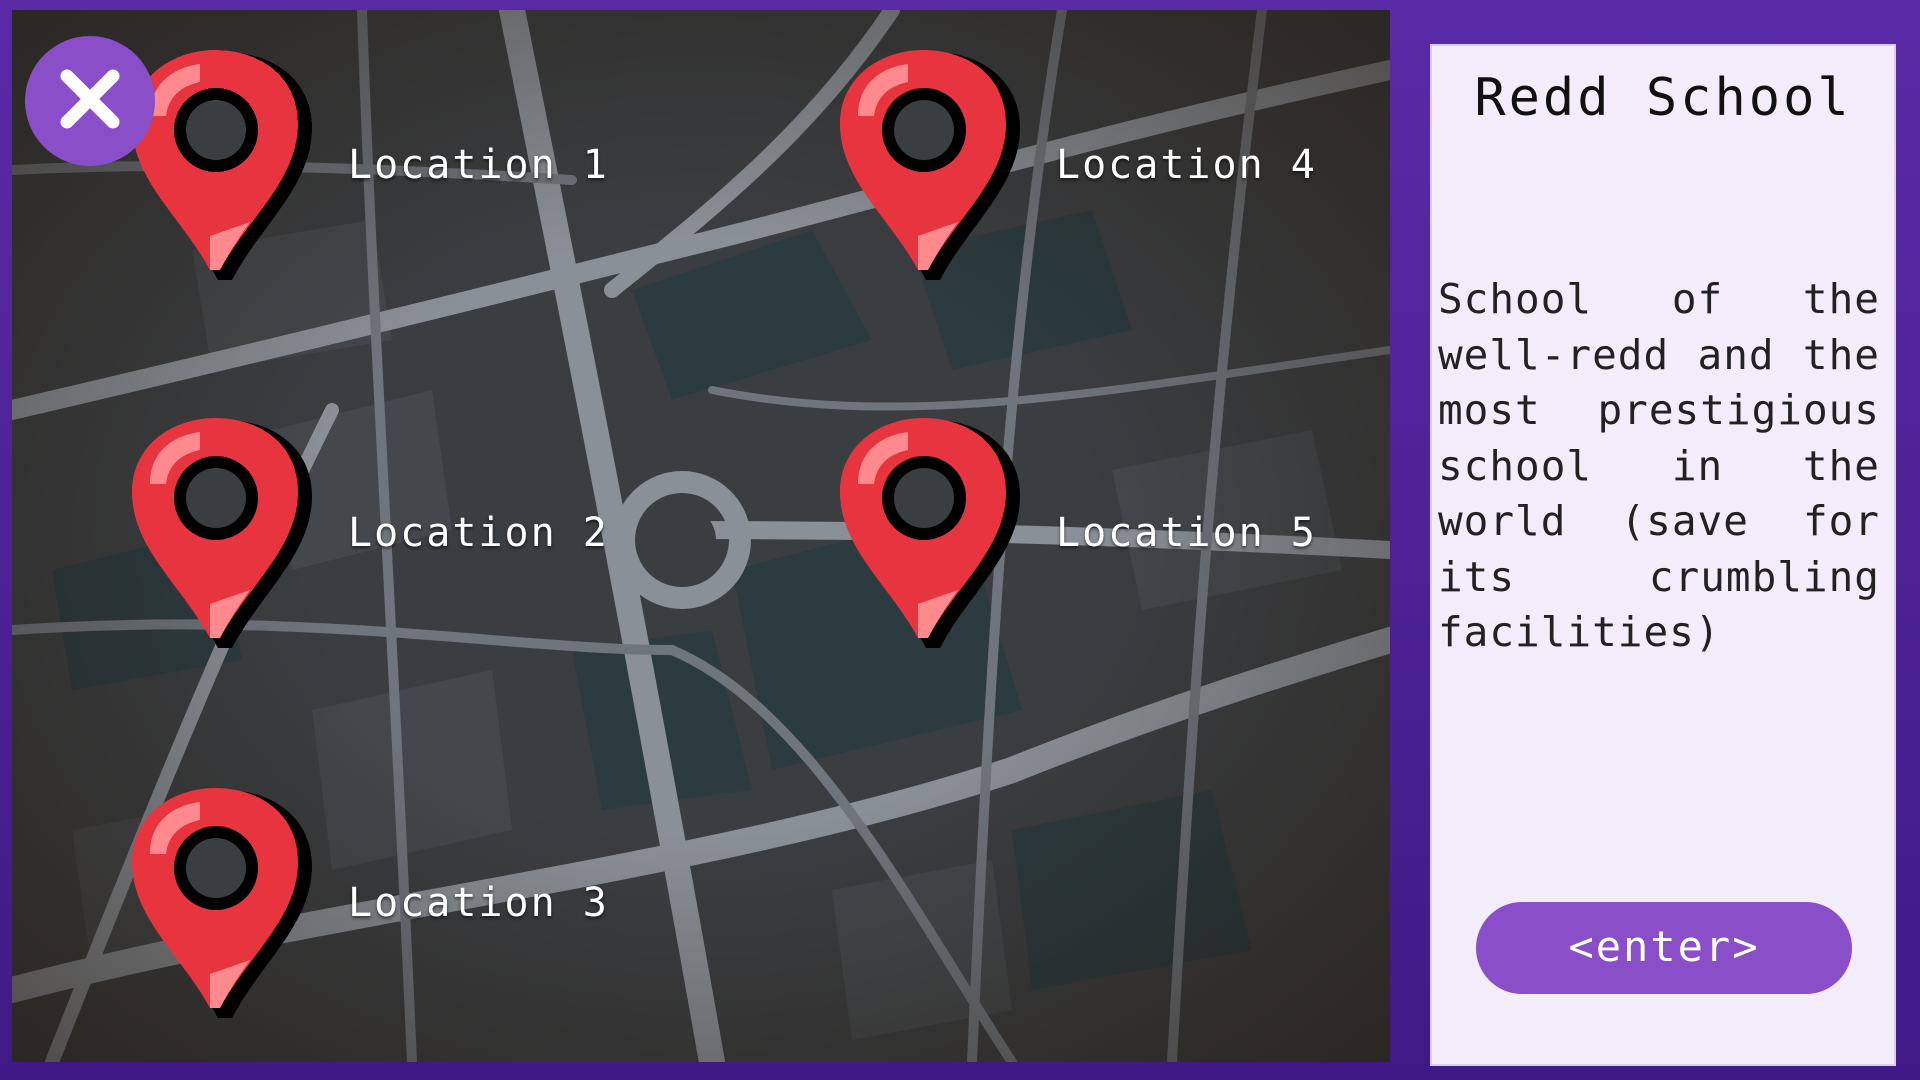  Describe the element at coordinates (478, 165) in the screenshot. I see `location-1-label: Location 1` at that location.